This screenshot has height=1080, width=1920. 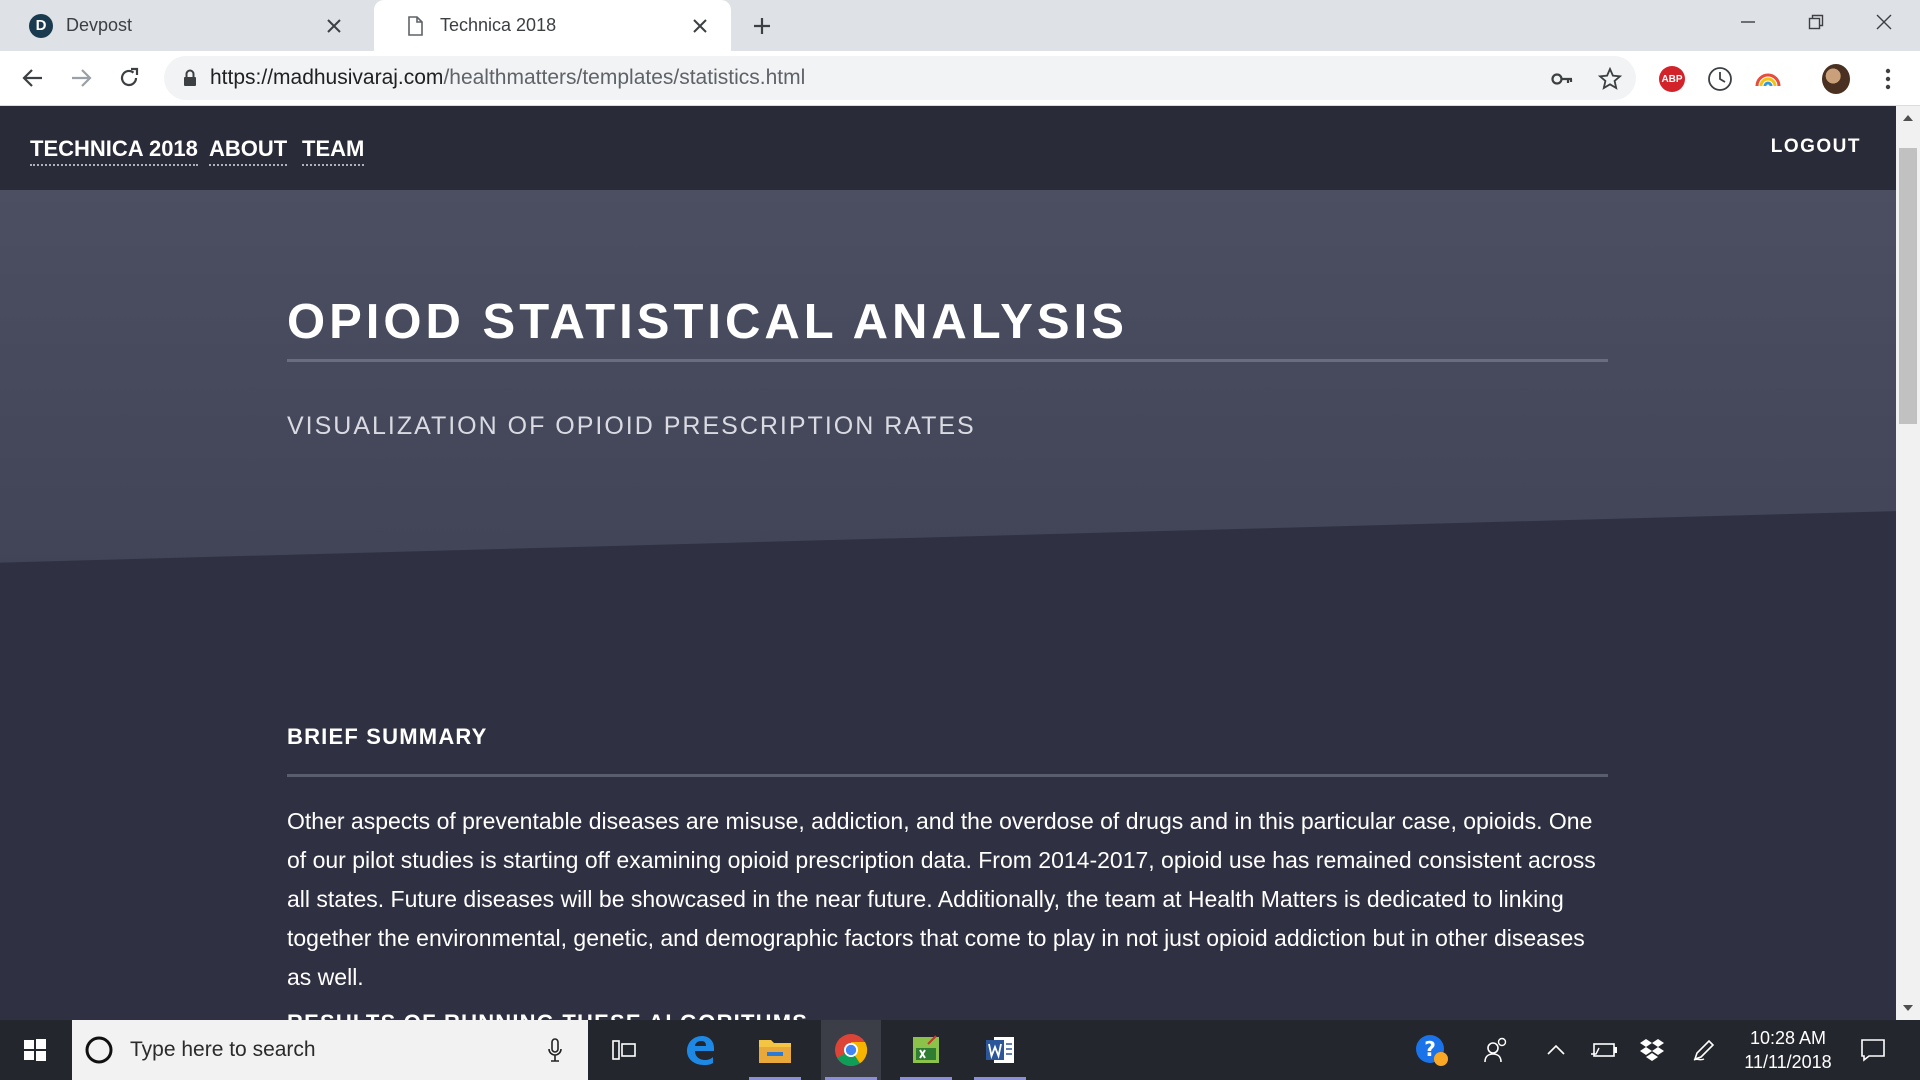 I want to click on chrome-icon, so click(x=851, y=1050).